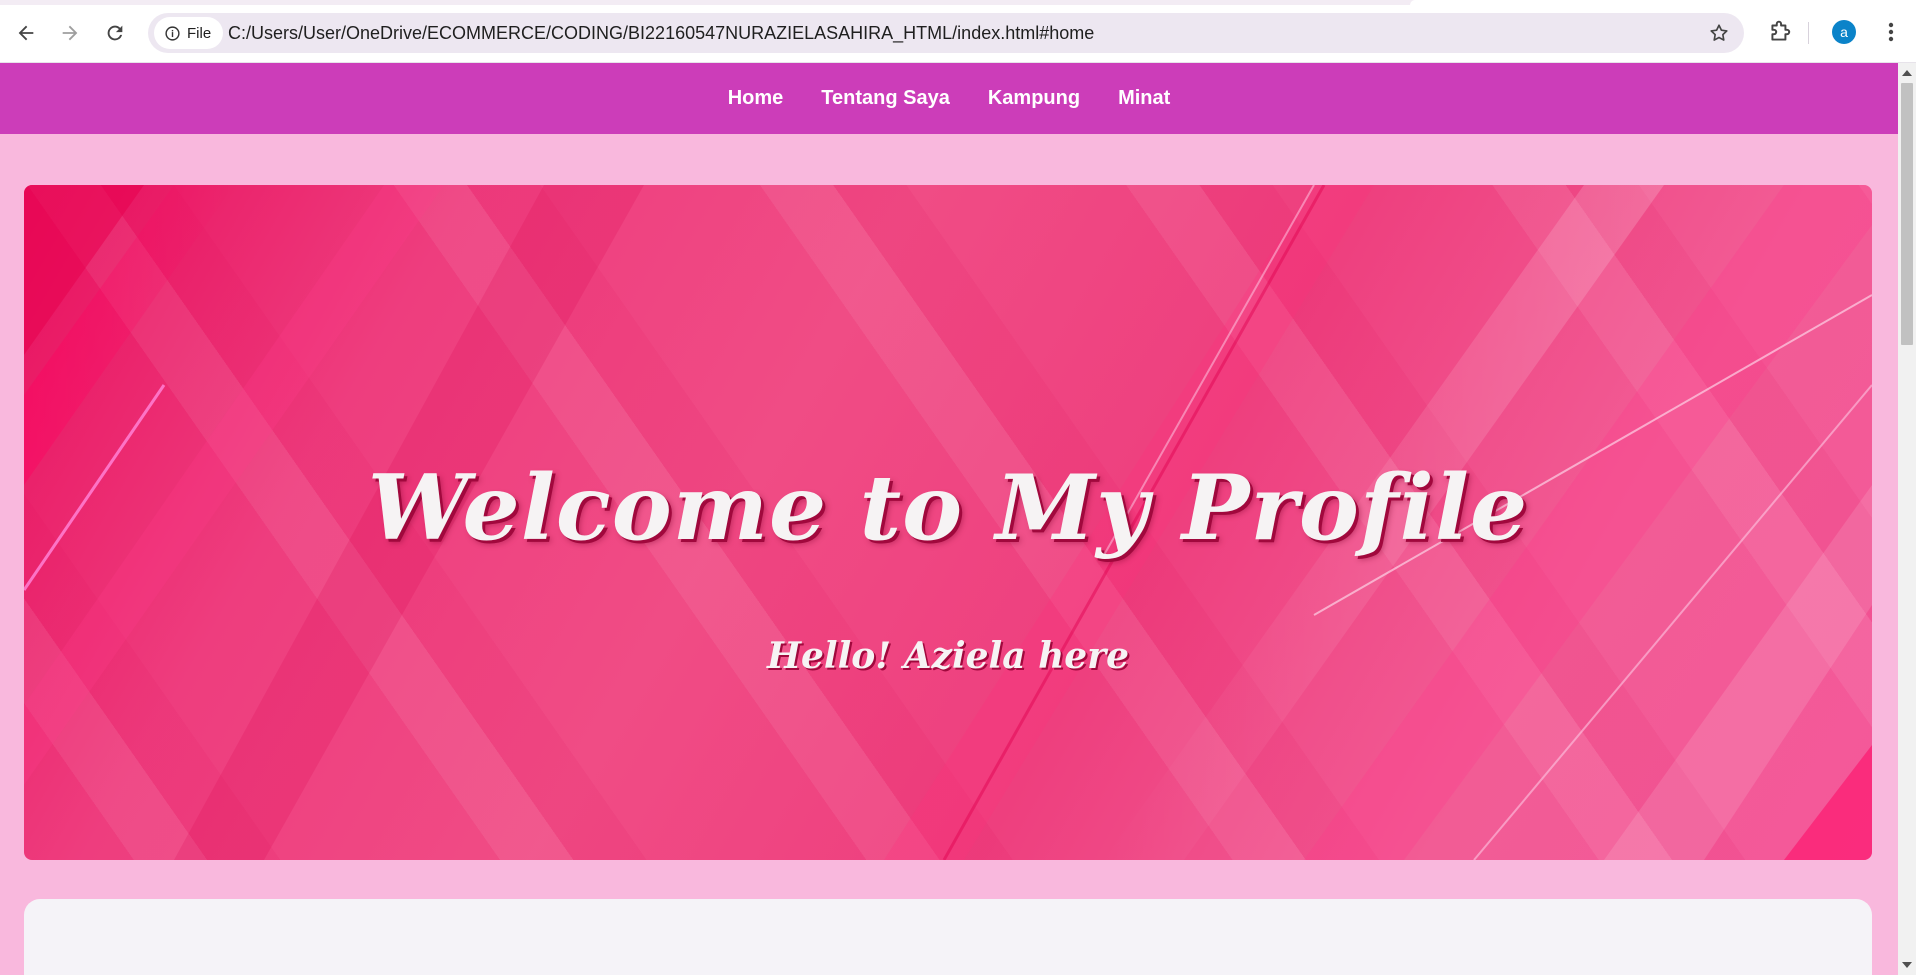  What do you see at coordinates (948, 508) in the screenshot?
I see `hero-title: Welcome to My Profile` at bounding box center [948, 508].